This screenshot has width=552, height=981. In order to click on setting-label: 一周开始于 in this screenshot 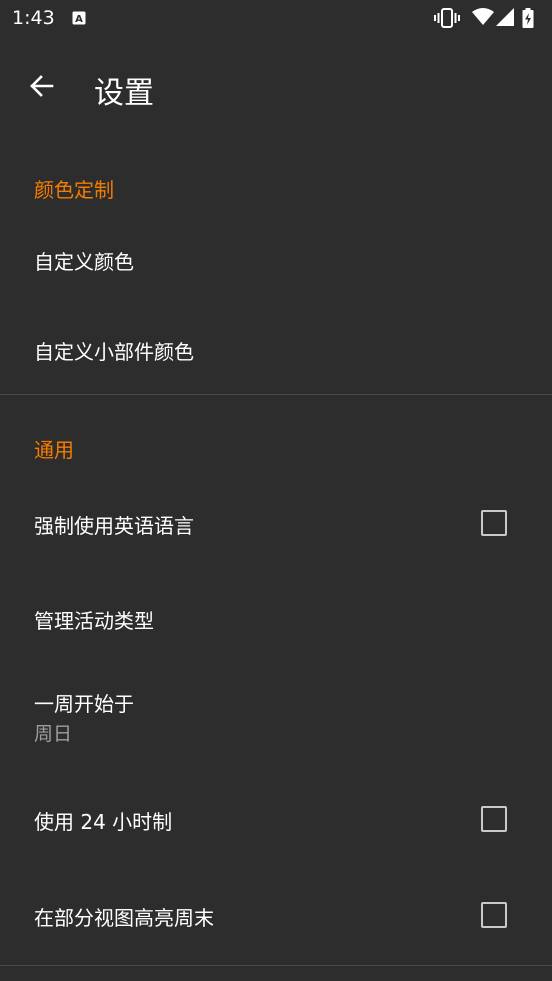, I will do `click(84, 704)`.